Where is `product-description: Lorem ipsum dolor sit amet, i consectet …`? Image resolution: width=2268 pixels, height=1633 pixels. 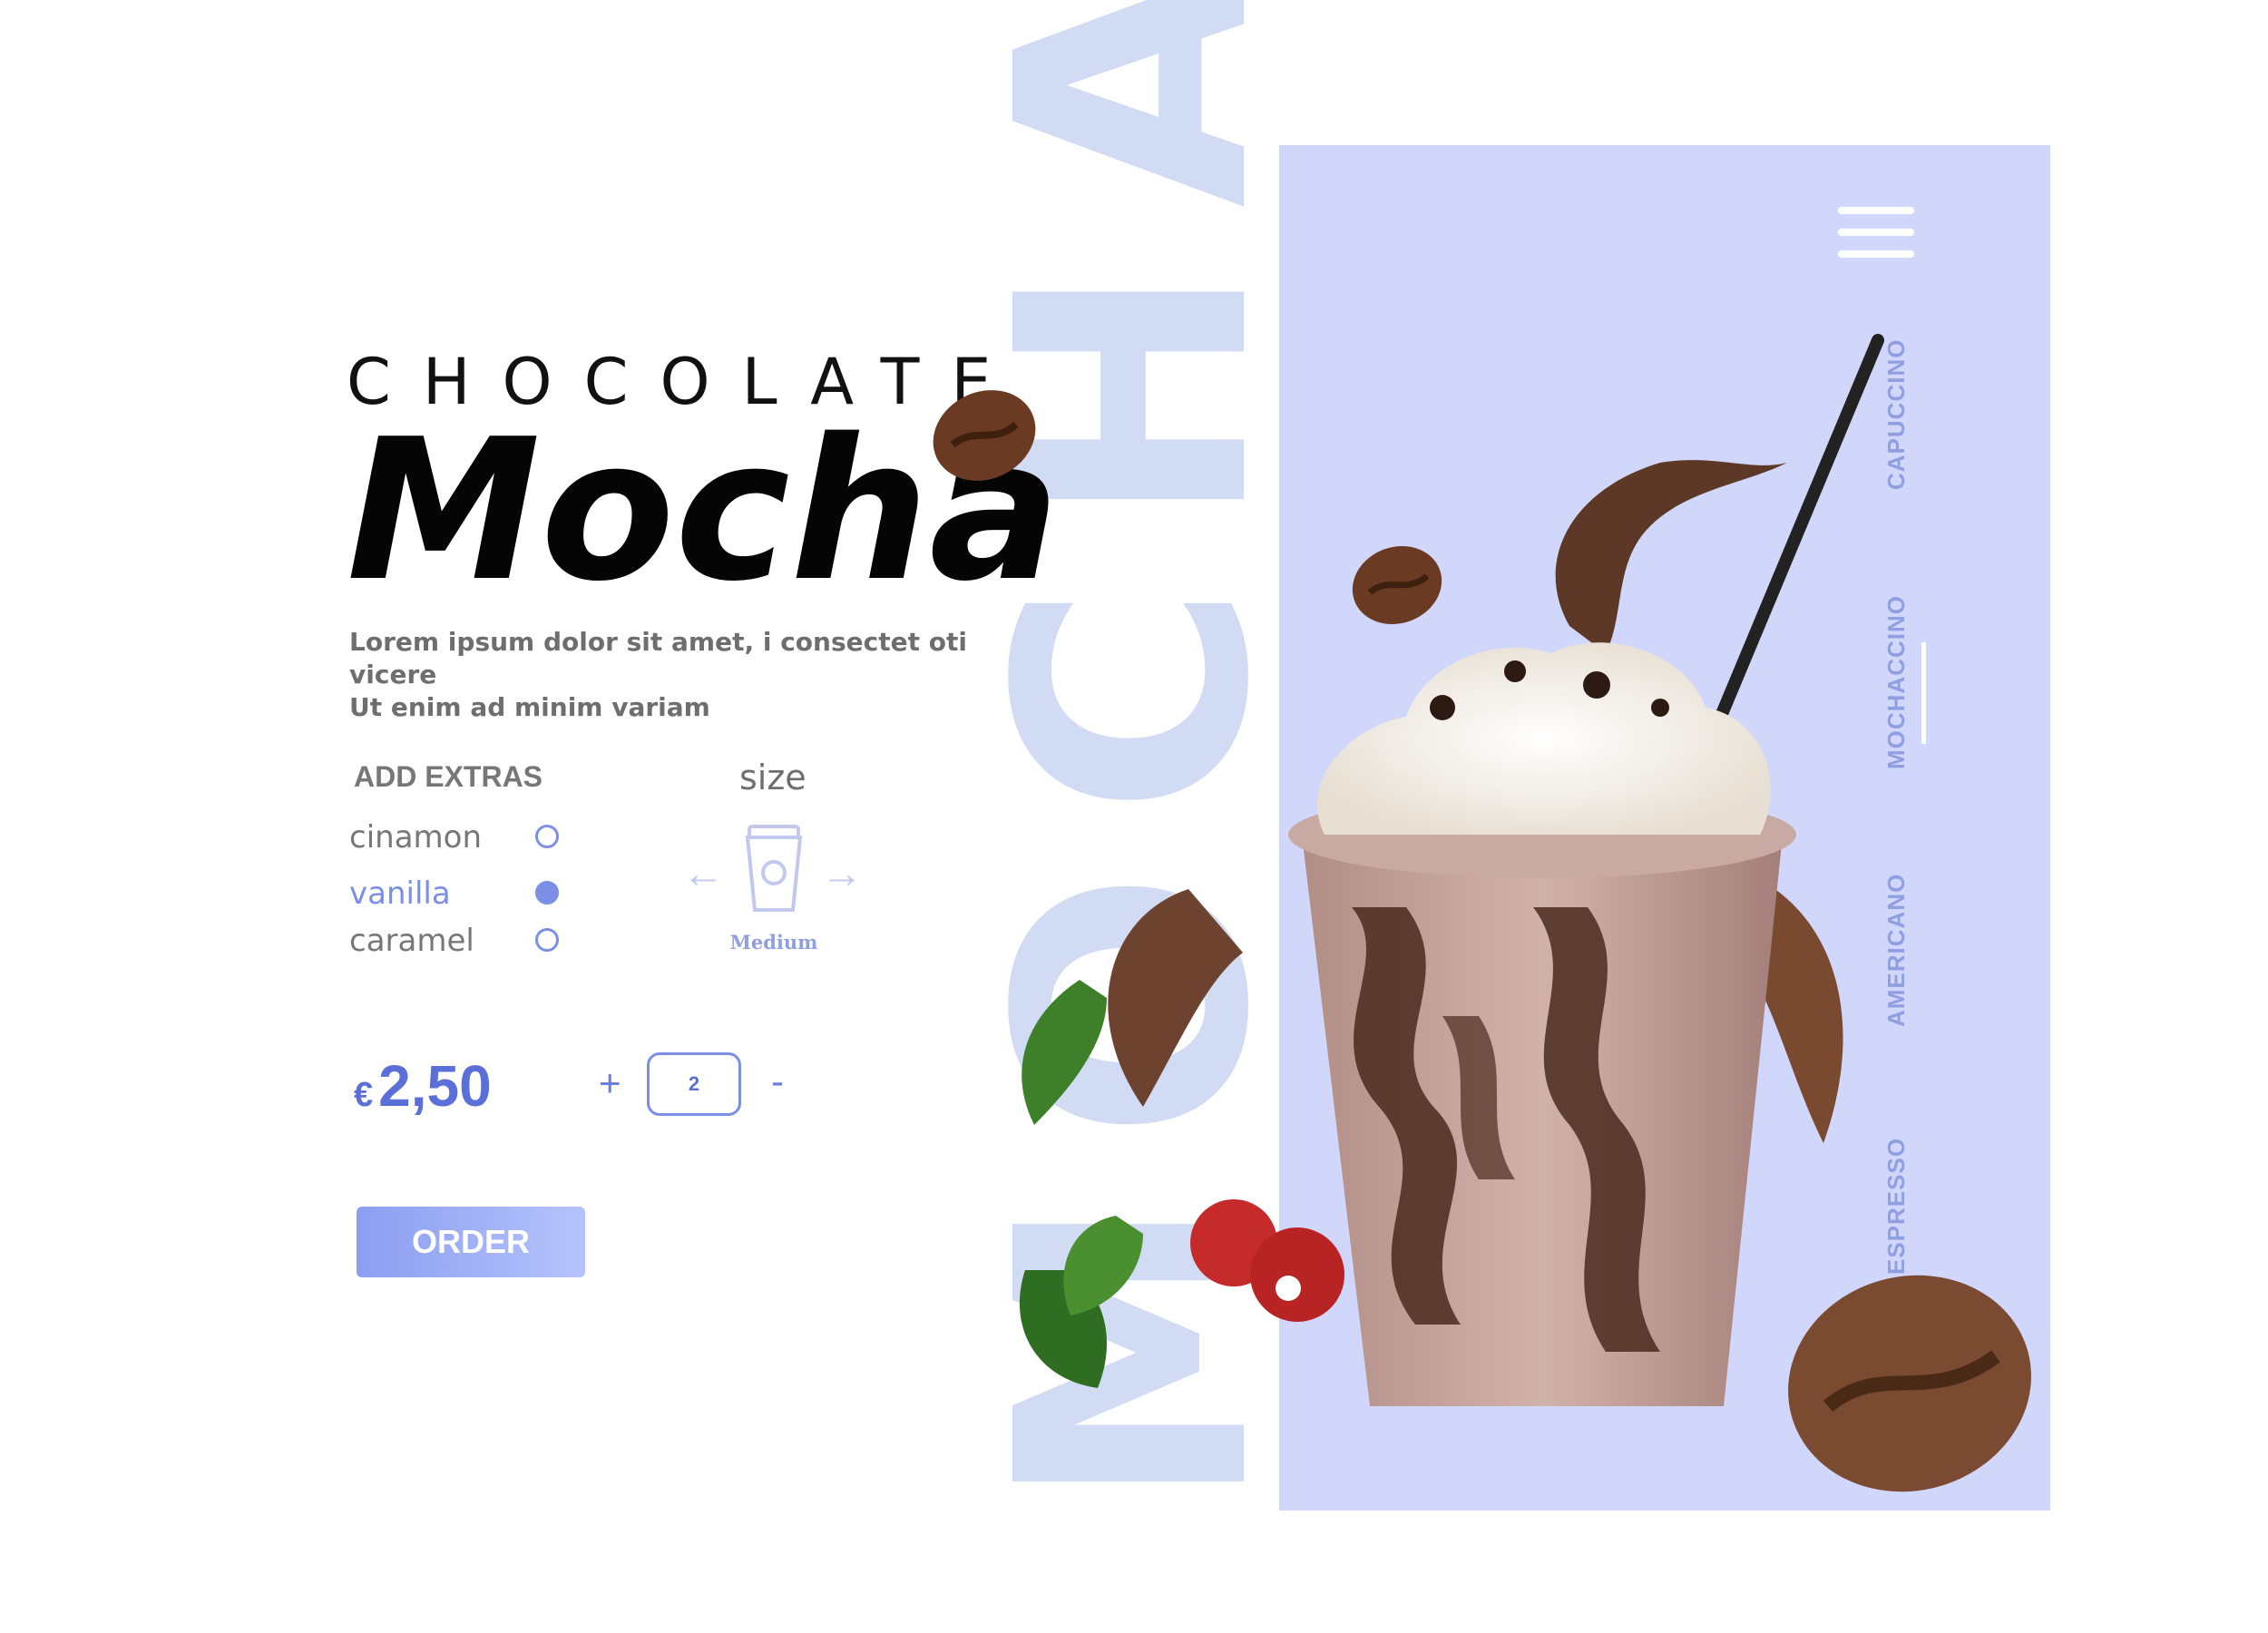 product-description: Lorem ipsum dolor sit amet, i consectet … is located at coordinates (685, 675).